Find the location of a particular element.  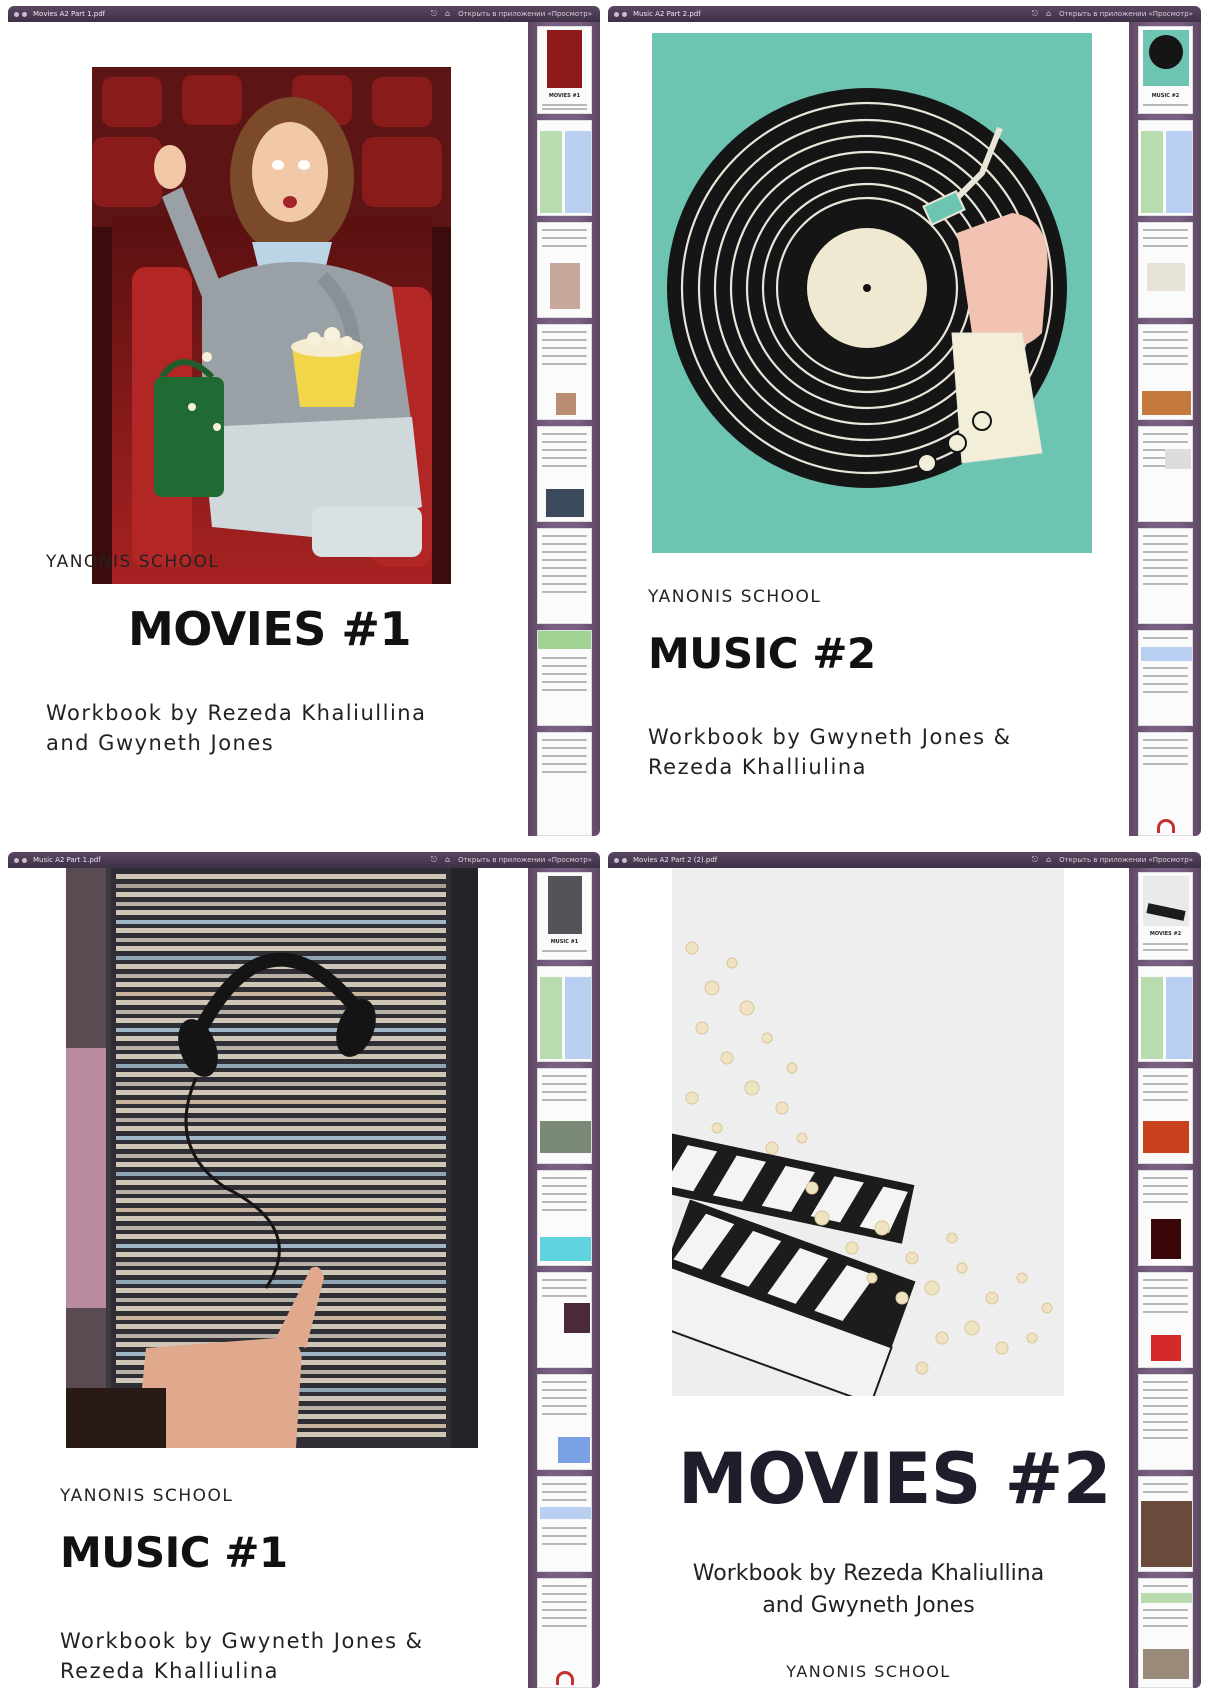

thumbnail-cover: MUSIC #1 is located at coordinates (564, 916).